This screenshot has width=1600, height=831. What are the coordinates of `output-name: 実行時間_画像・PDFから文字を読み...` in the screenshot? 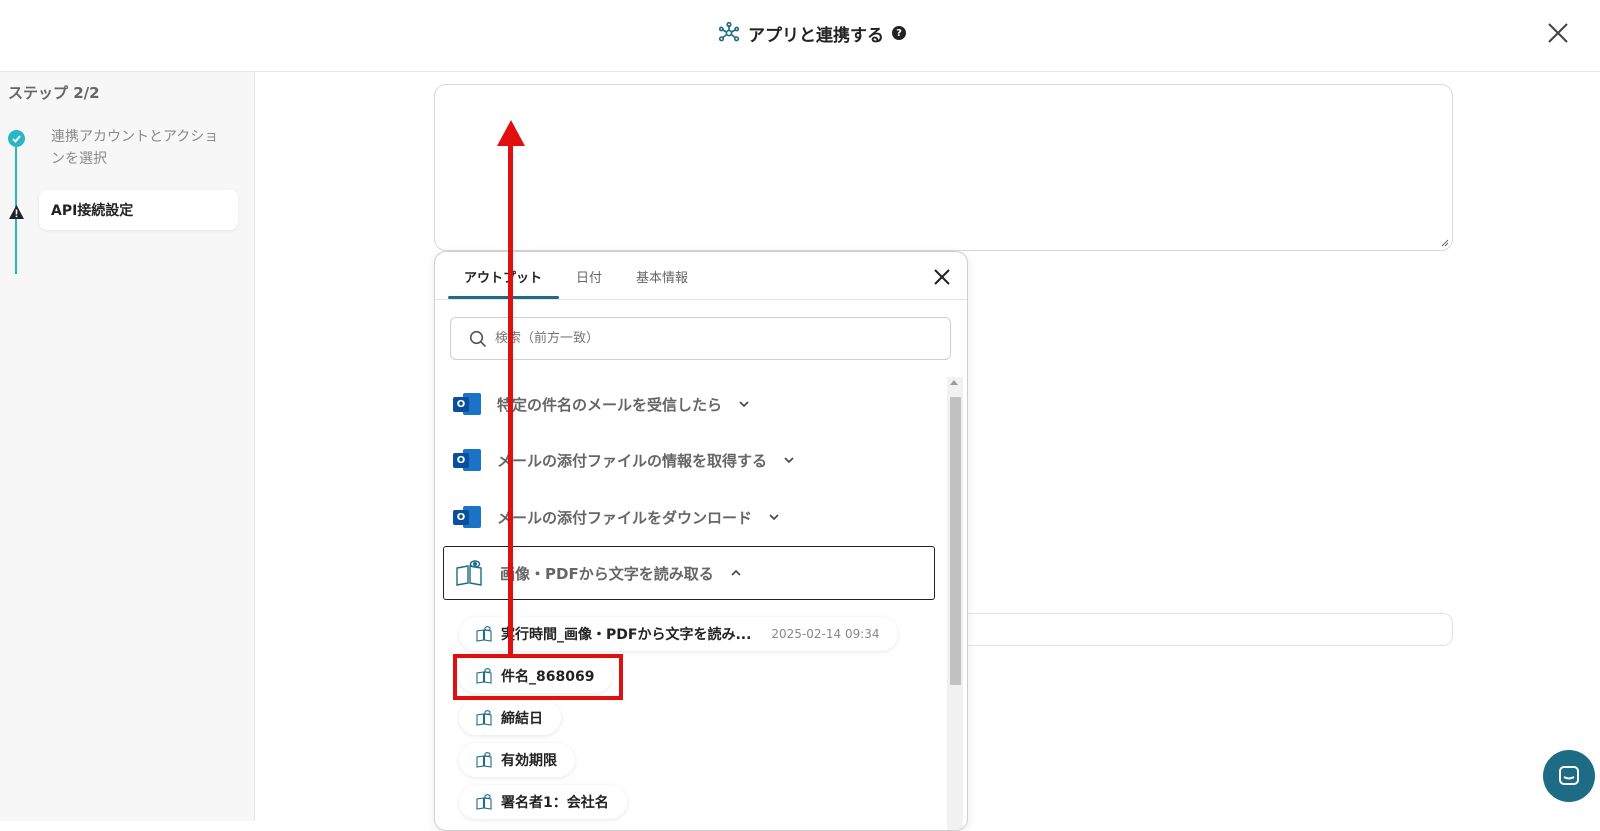 It's located at (626, 635).